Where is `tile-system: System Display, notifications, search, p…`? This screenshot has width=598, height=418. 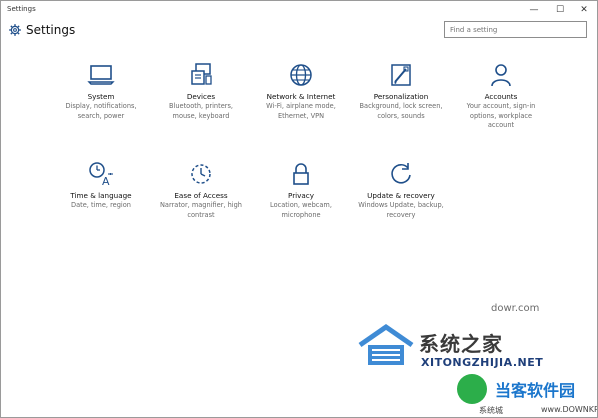 tile-system: System Display, notifications, search, p… is located at coordinates (101, 90).